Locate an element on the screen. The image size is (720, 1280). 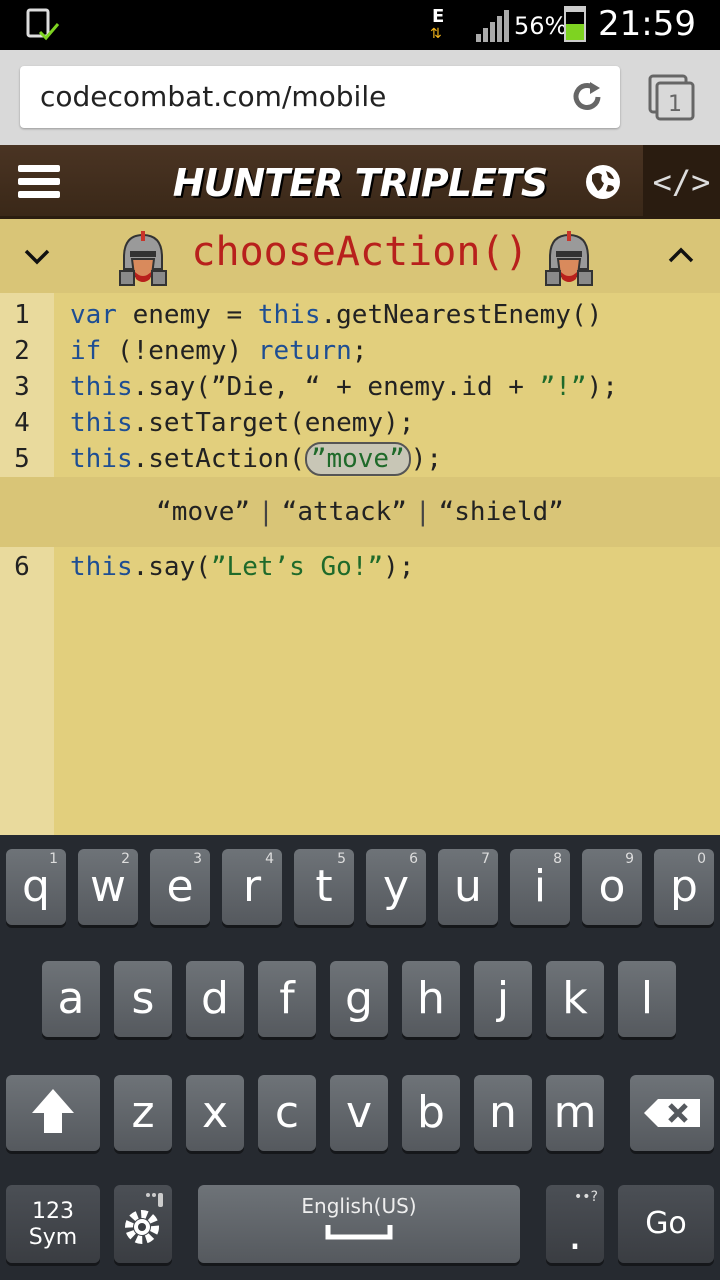
code-text: this.say(”Die, “ + enemy.id + ”!”); is located at coordinates (344, 387).